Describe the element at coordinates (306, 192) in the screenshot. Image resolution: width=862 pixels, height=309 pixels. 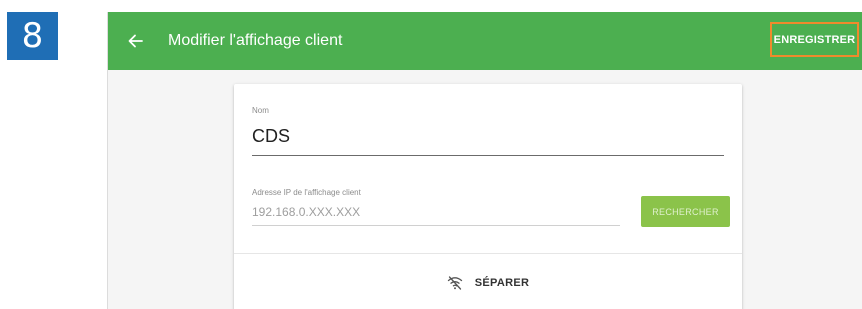
I see `ip-address-label: Adresse IP de l'affichage client` at that location.